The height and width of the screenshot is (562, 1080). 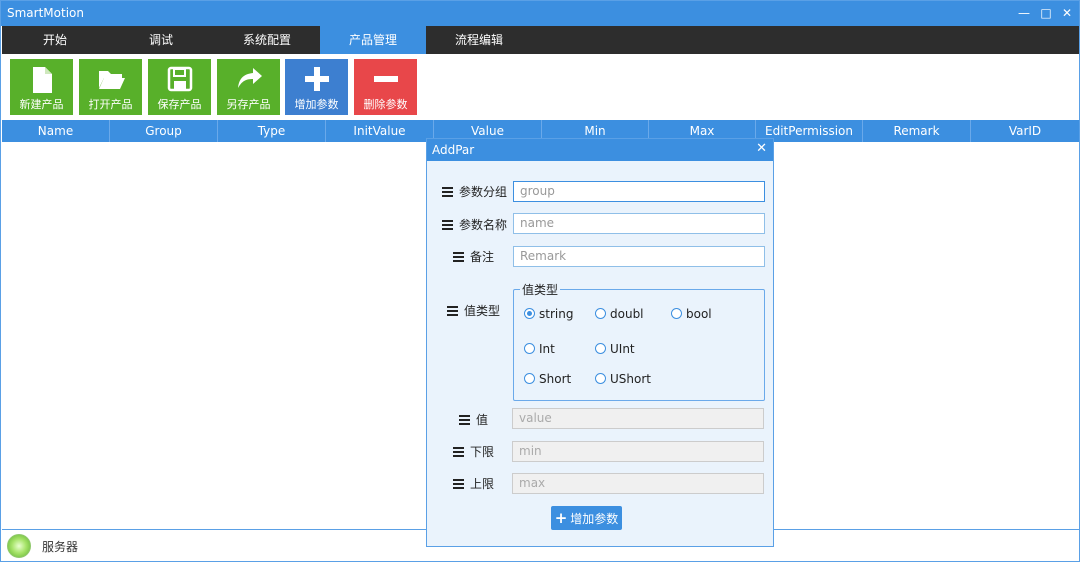 I want to click on minus-icon, so click(x=386, y=79).